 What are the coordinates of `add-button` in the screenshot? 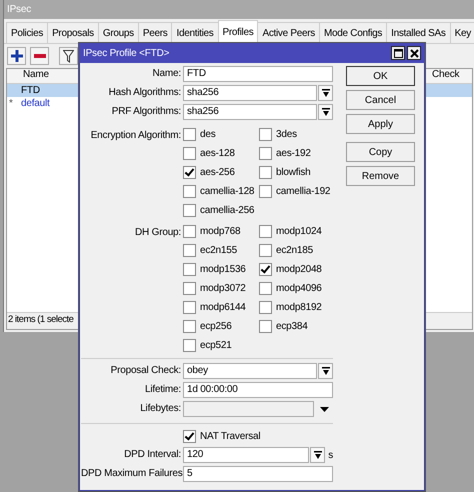 It's located at (16, 56).